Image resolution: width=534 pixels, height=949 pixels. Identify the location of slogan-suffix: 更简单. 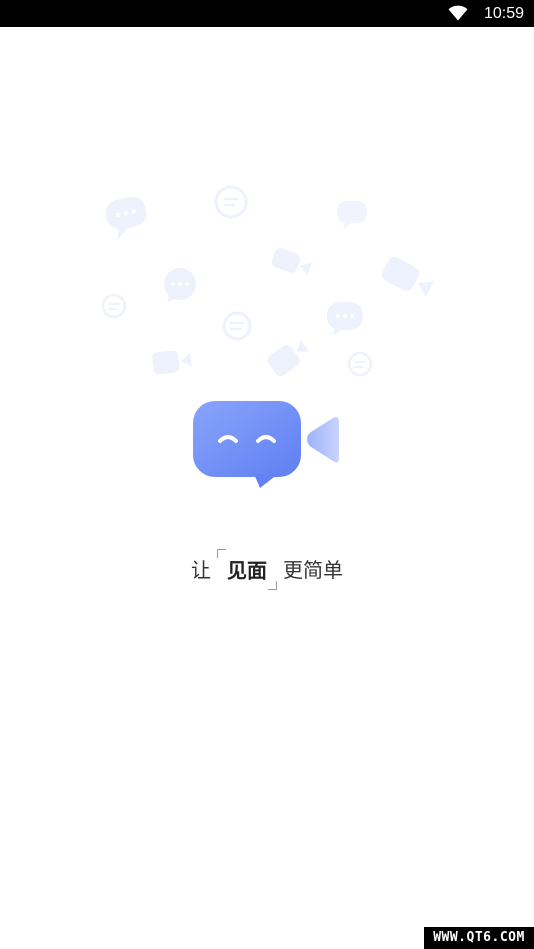
(313, 569).